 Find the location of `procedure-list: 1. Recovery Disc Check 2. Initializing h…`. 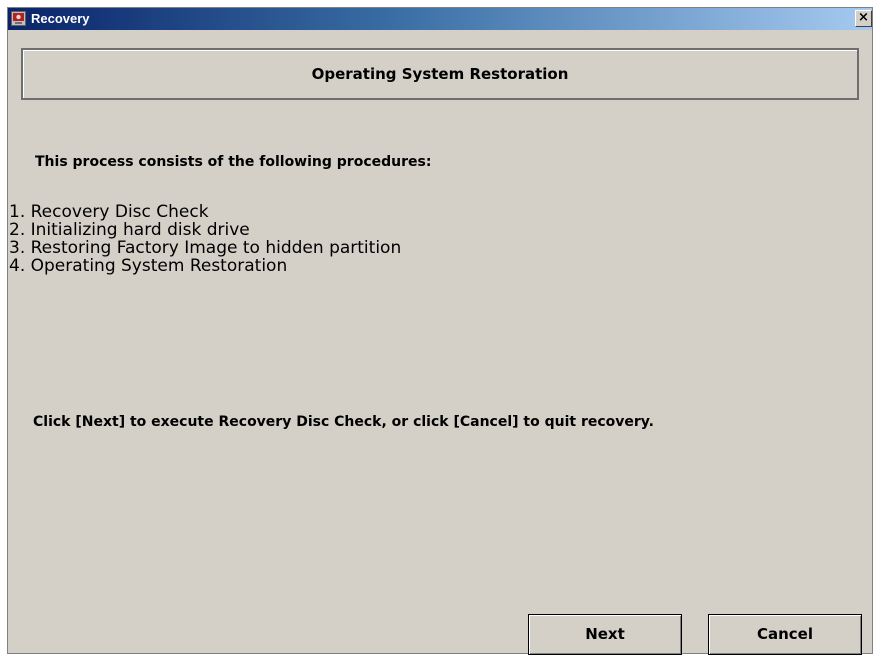

procedure-list: 1. Recovery Disc Check 2. Initializing h… is located at coordinates (205, 239).